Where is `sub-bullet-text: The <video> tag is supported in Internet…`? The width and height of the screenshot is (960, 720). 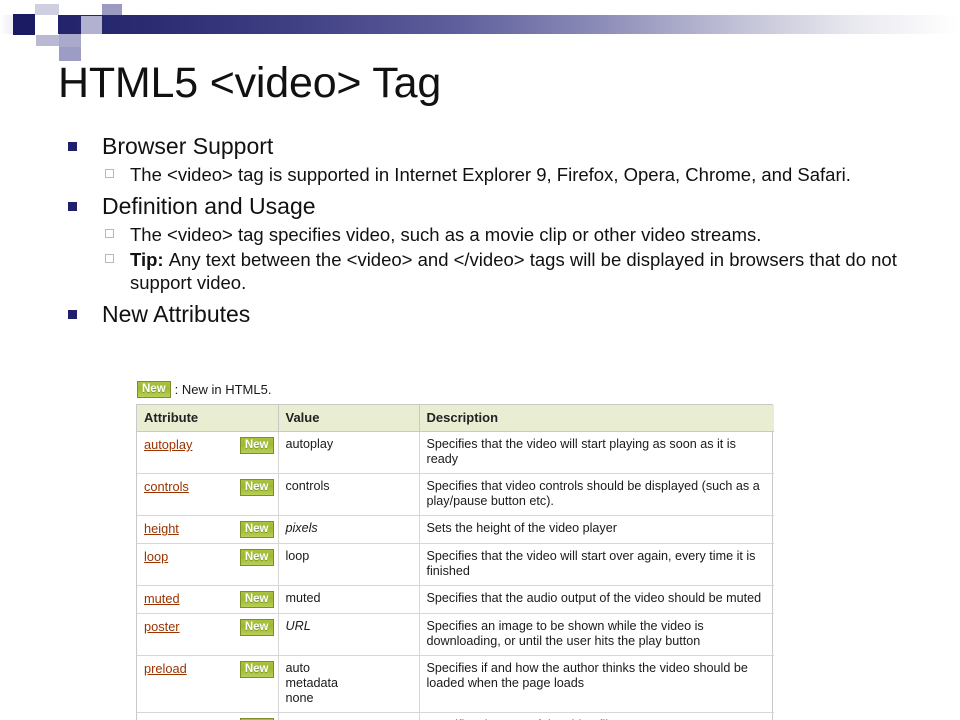
sub-bullet-text: The <video> tag is supported in Internet… is located at coordinates (490, 174).